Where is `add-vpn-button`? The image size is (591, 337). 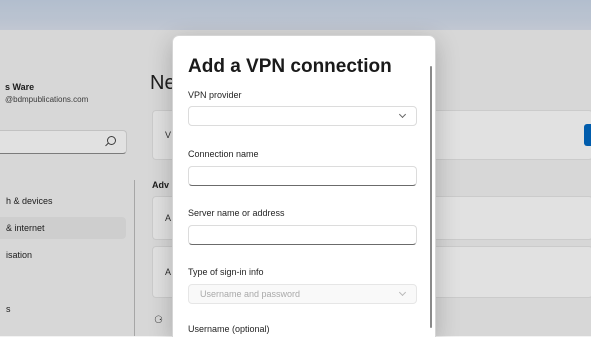 add-vpn-button is located at coordinates (587, 135).